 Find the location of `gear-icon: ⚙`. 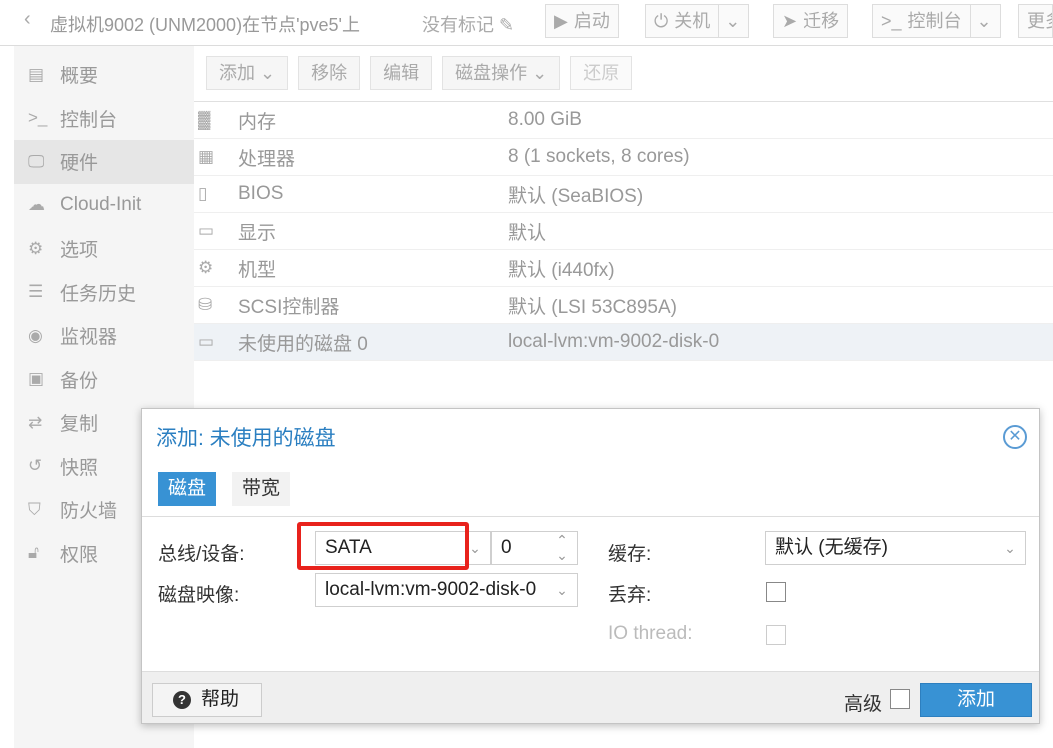

gear-icon: ⚙ is located at coordinates (36, 248).